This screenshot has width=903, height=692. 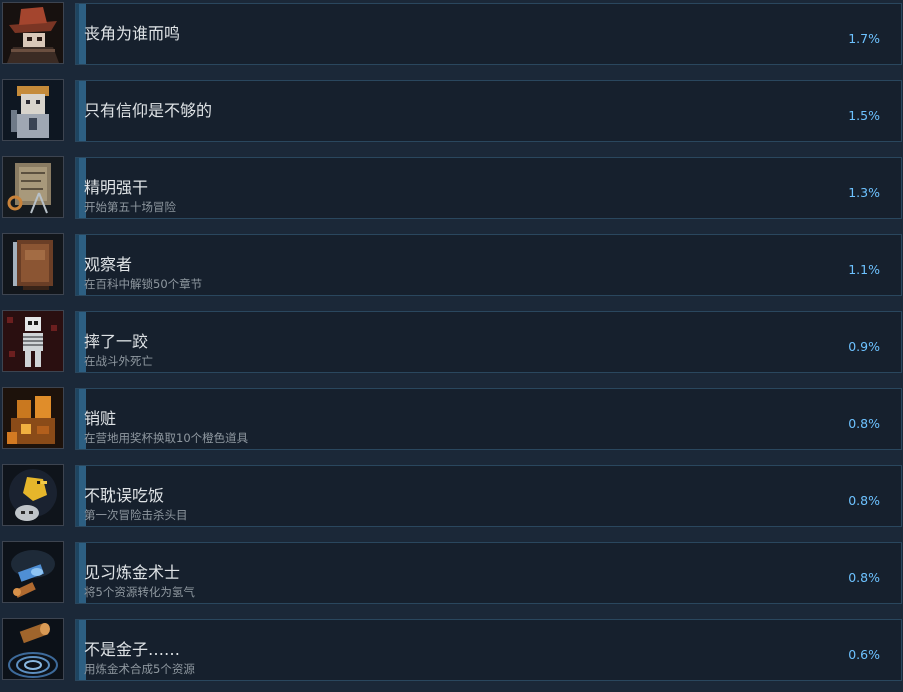 I want to click on achievement-description: 开始第五十场冒险, so click(x=130, y=207).